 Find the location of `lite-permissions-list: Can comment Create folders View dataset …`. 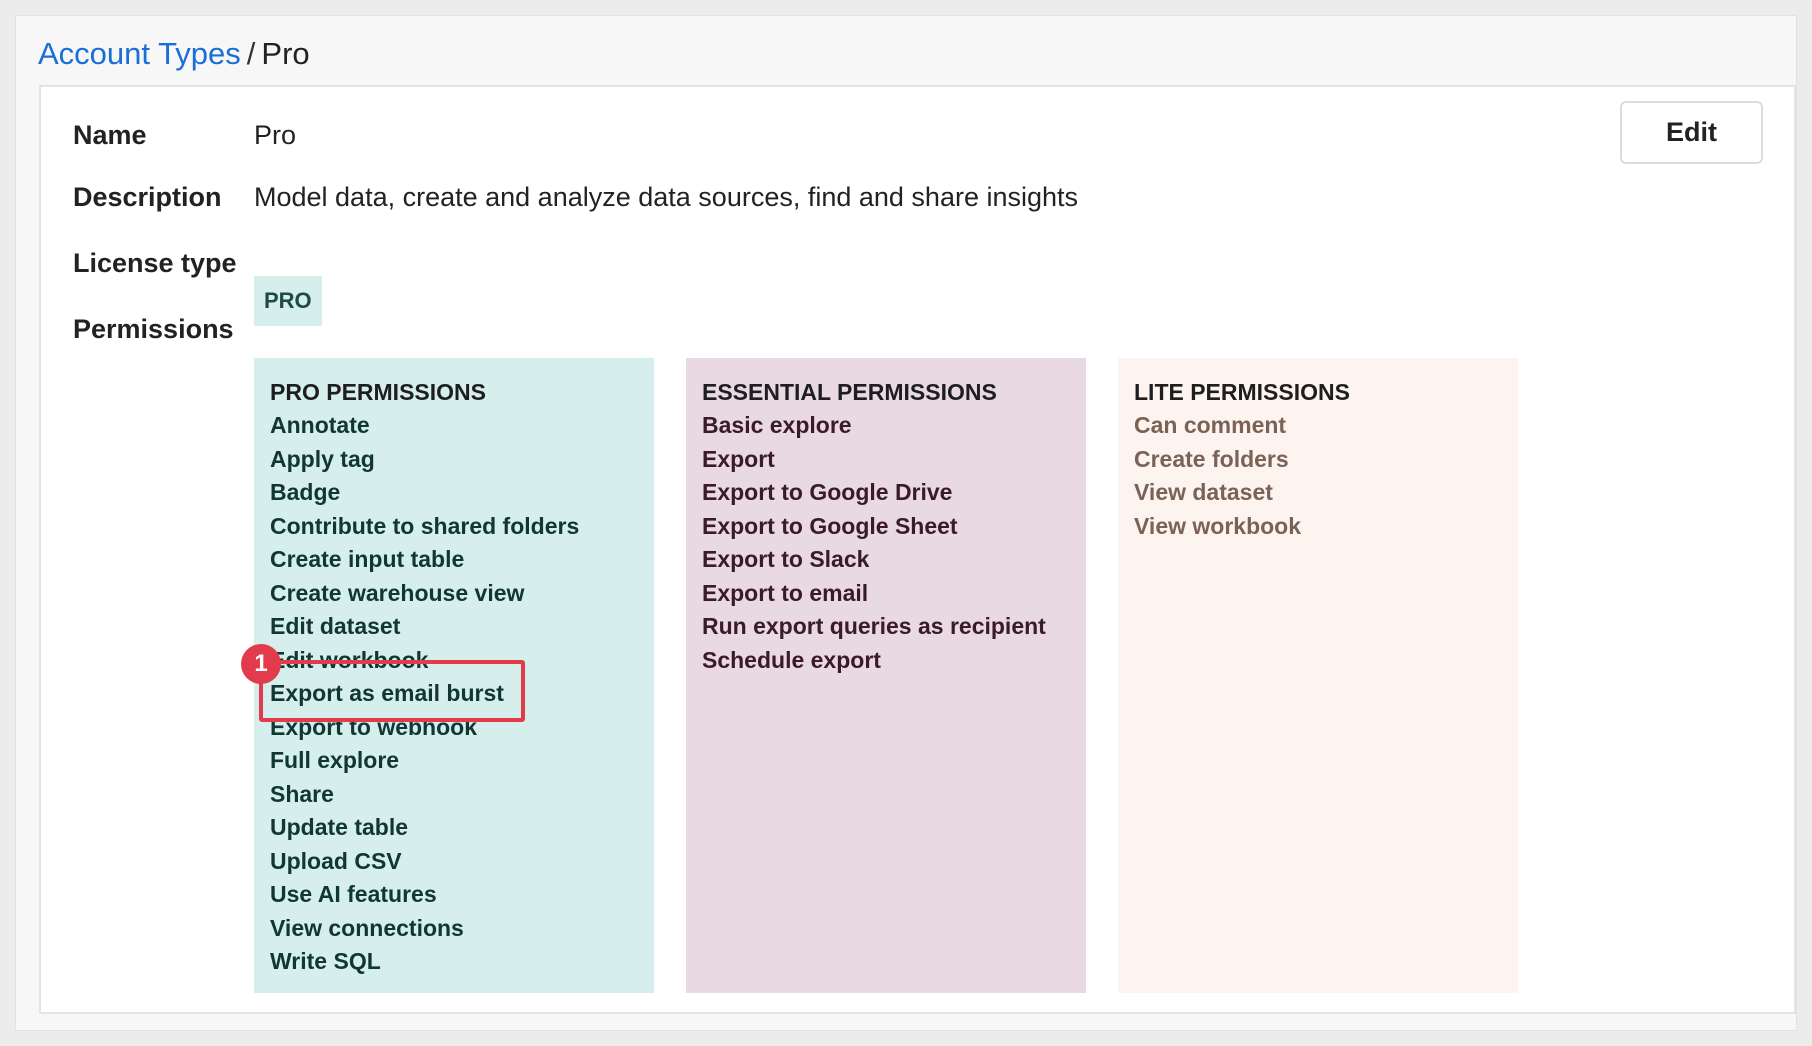

lite-permissions-list: Can comment Create folders View dataset … is located at coordinates (1318, 476).